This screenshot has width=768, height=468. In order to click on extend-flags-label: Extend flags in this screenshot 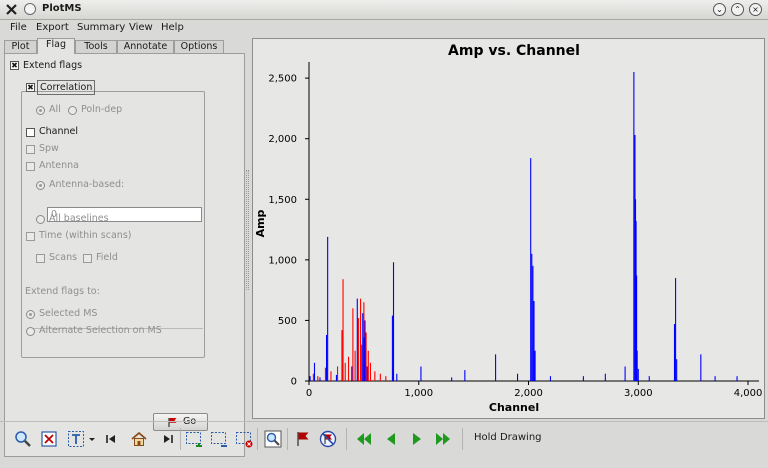, I will do `click(53, 65)`.